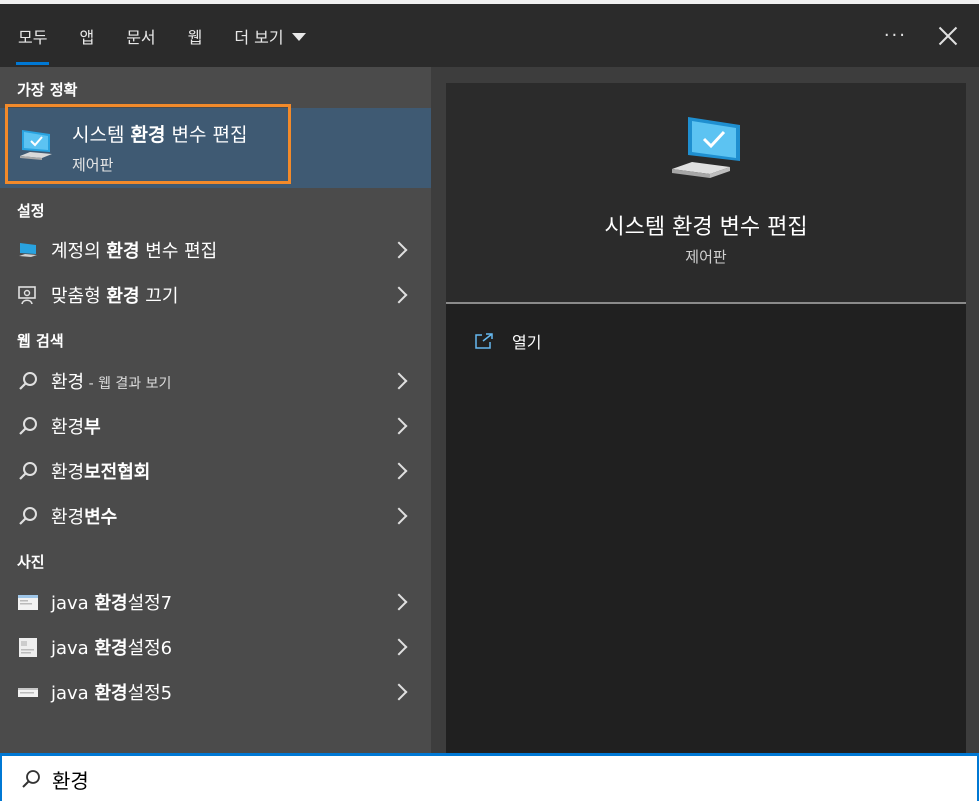 Image resolution: width=979 pixels, height=801 pixels. Describe the element at coordinates (507, 341) in the screenshot. I see `open-action: 열기` at that location.